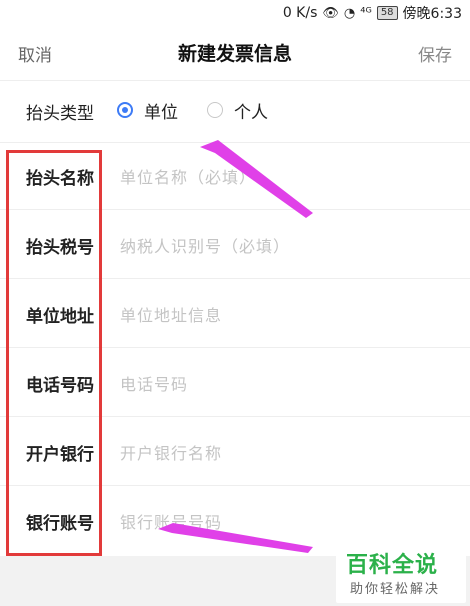  What do you see at coordinates (235, 382) in the screenshot?
I see `field-row-phone: 电话号码 电话号码` at bounding box center [235, 382].